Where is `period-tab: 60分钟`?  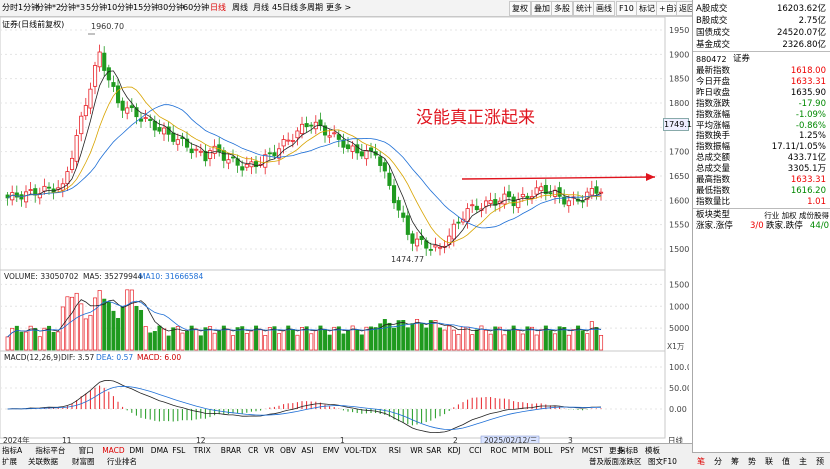
period-tab: 60分钟 is located at coordinates (196, 8).